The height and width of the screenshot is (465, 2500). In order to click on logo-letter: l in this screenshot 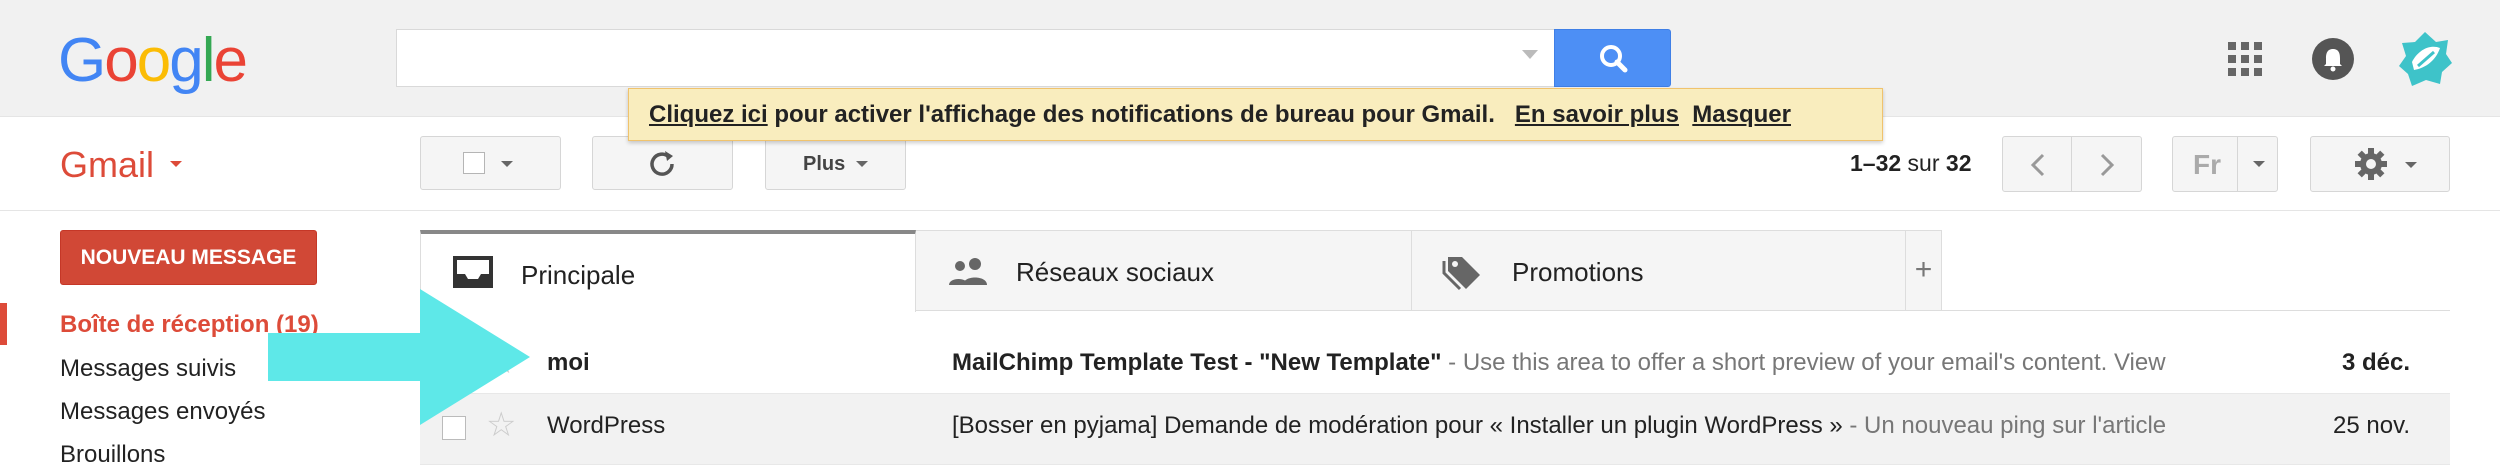, I will do `click(208, 60)`.